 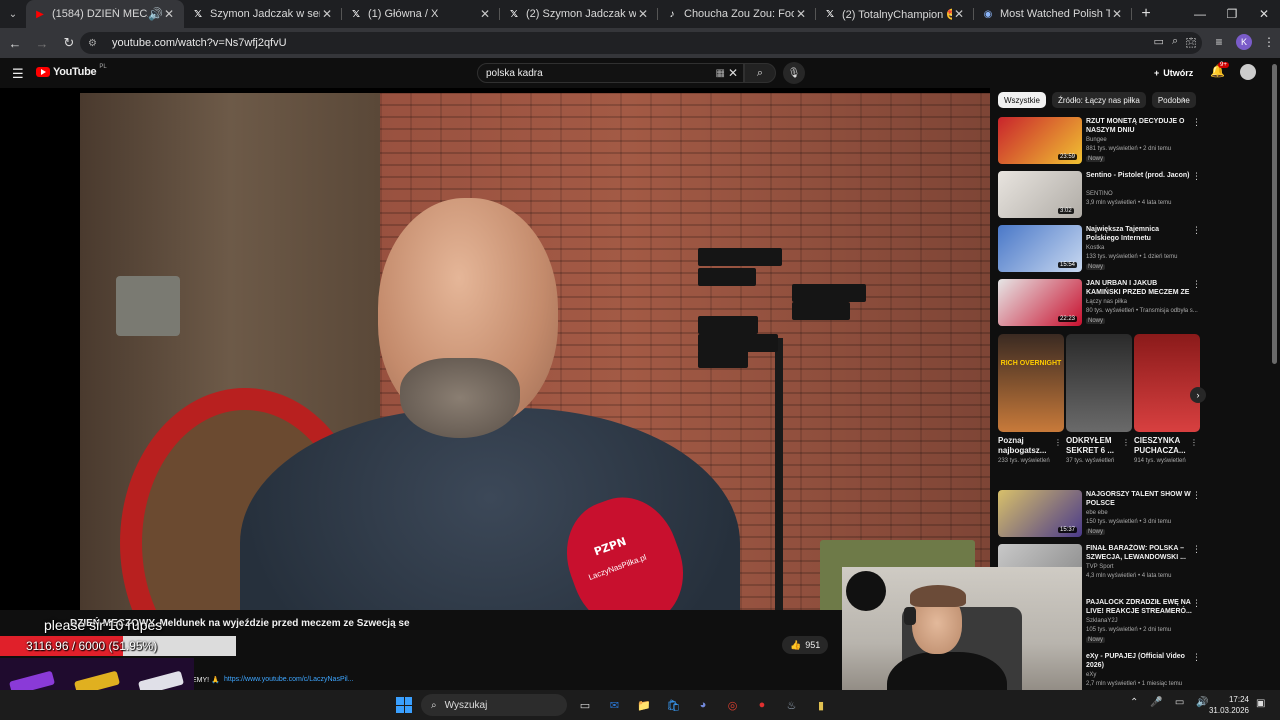 I want to click on close-window-icon: ✕, so click(x=1264, y=14).